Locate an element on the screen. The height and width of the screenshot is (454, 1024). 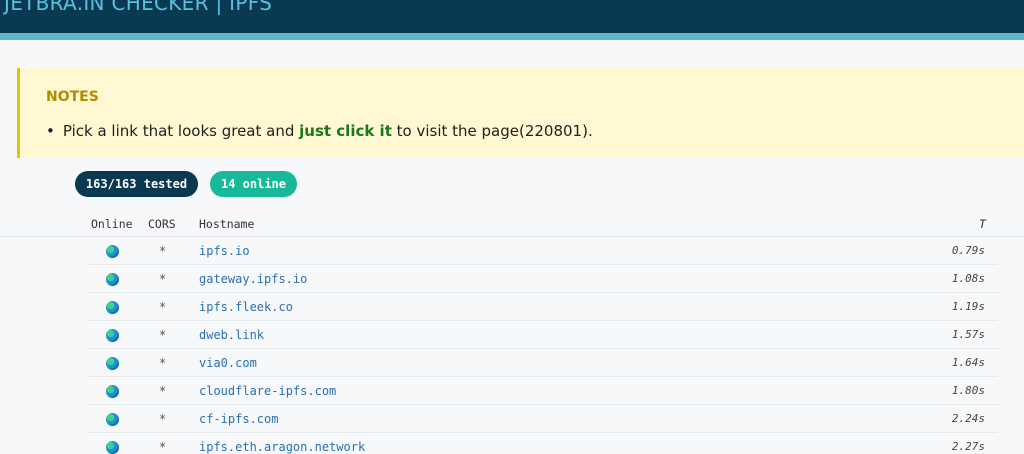
top-header: JETBRA.IN CHECKER | IPFS is located at coordinates (512, 16).